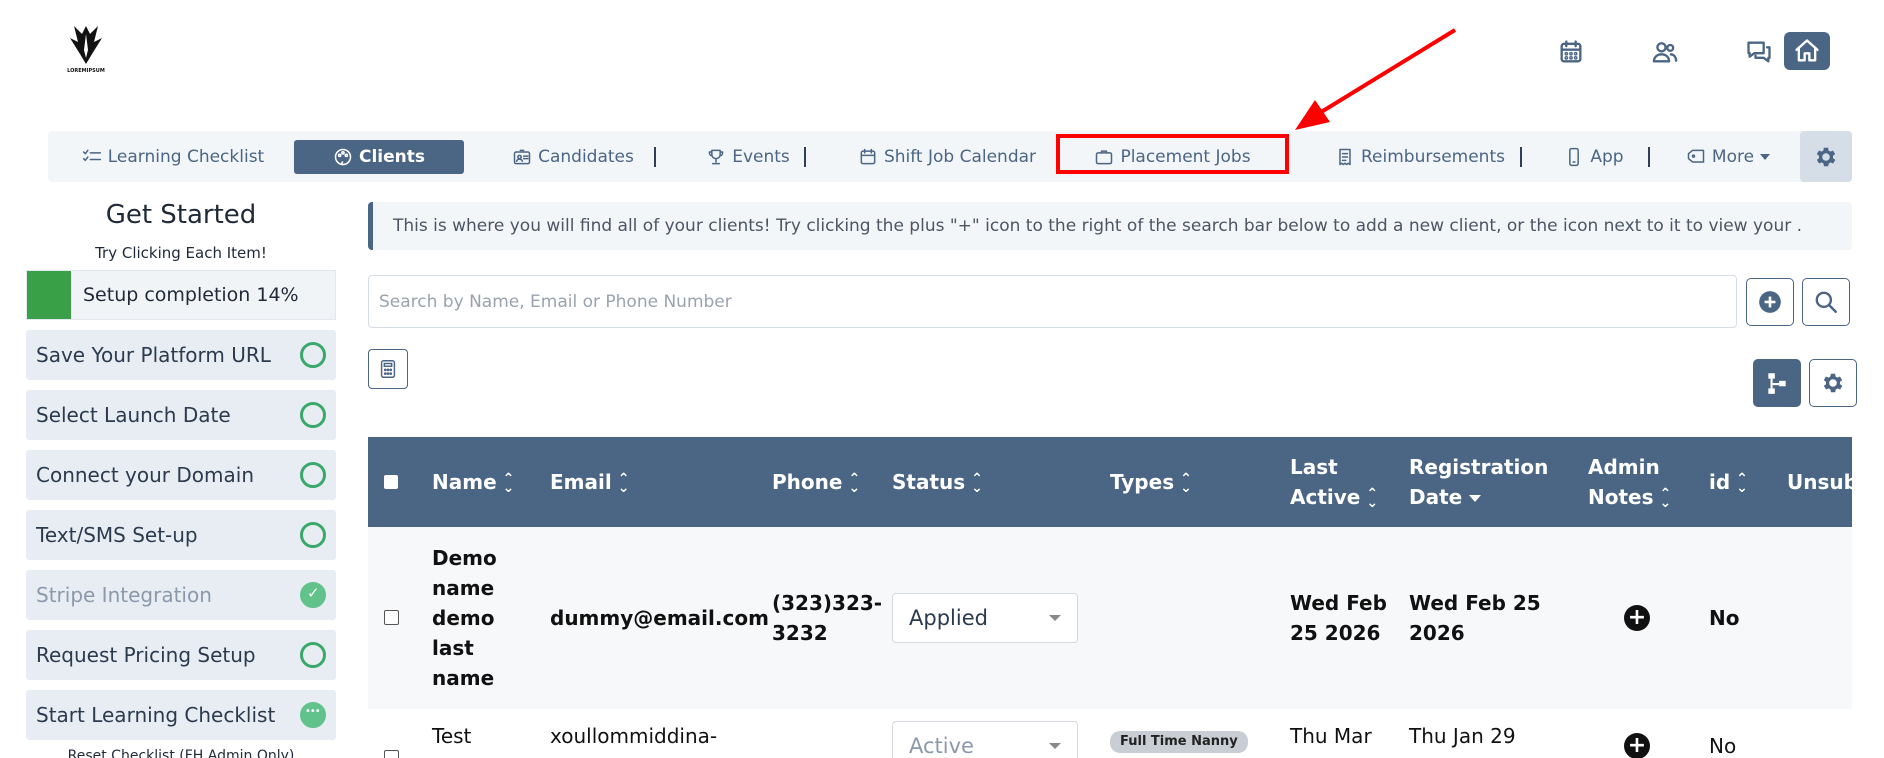 Image resolution: width=1884 pixels, height=758 pixels. I want to click on column-header-email: Email ⌃ ⌄, so click(655, 482).